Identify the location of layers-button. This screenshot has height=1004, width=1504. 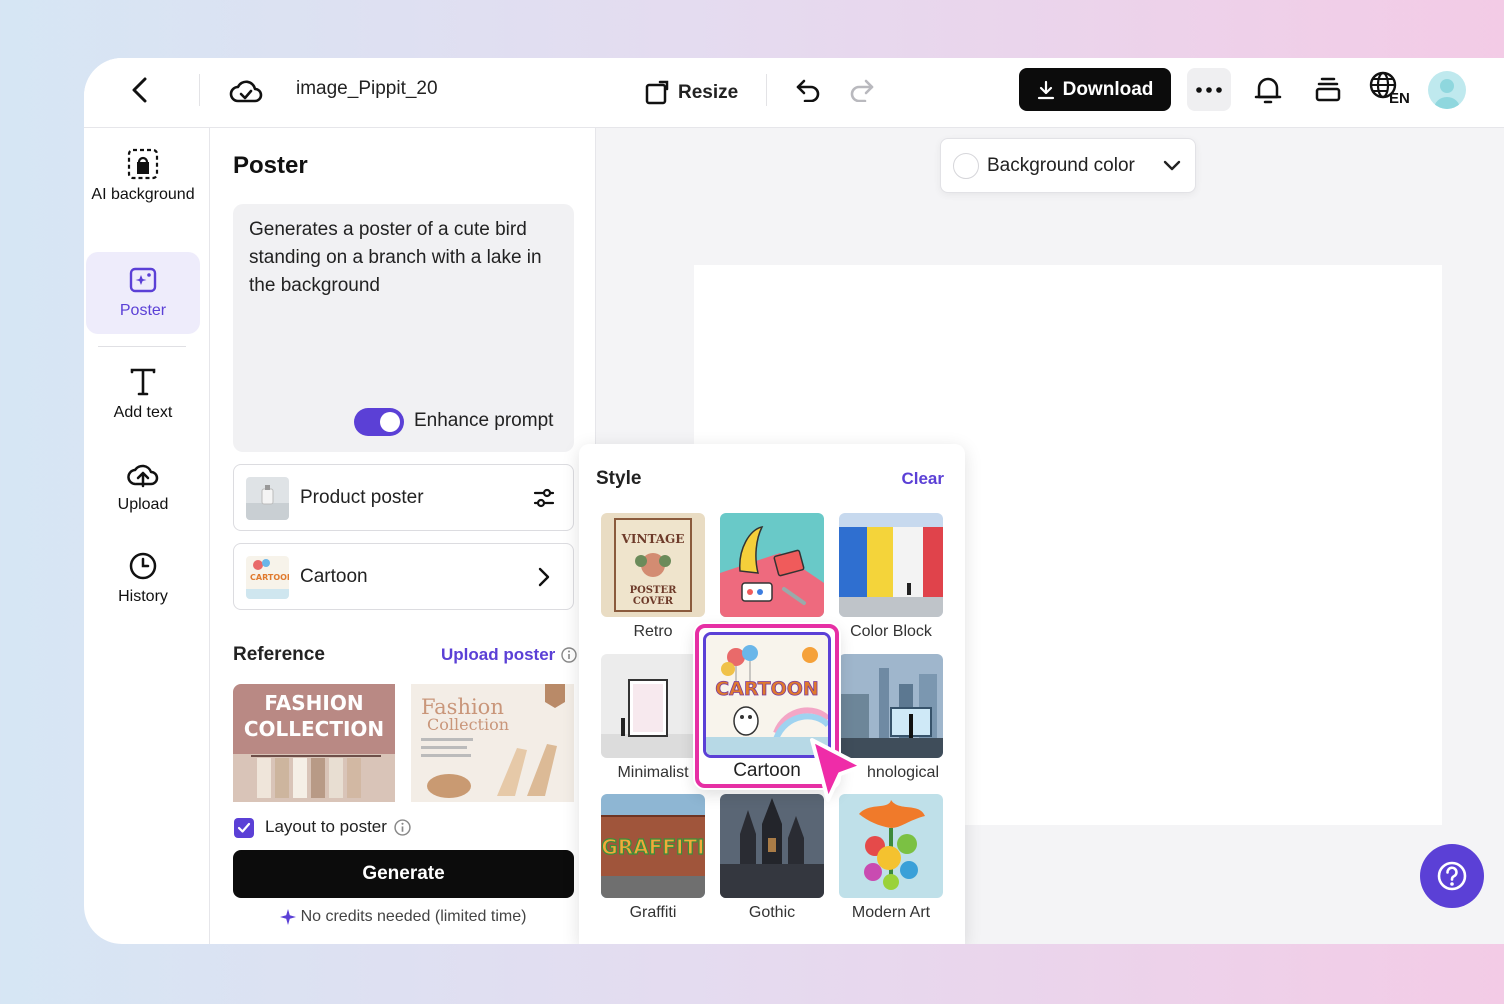
(1328, 90).